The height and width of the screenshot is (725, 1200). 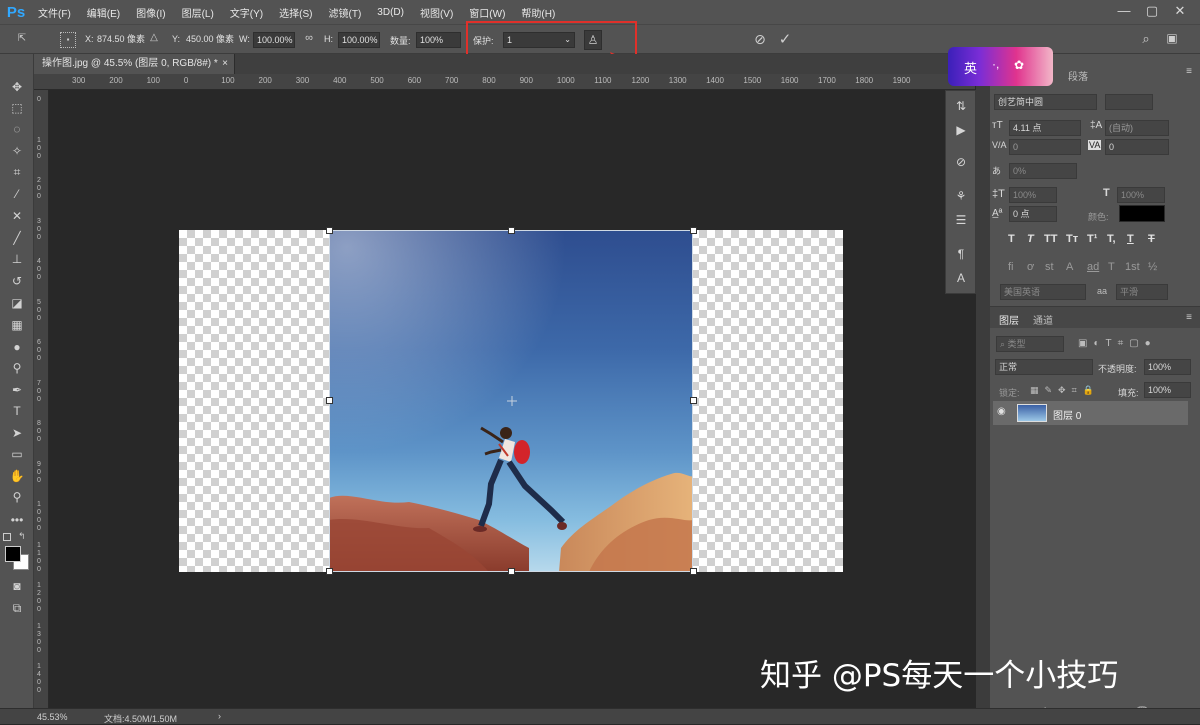 What do you see at coordinates (274, 40) in the screenshot?
I see `w-field: 100.00%` at bounding box center [274, 40].